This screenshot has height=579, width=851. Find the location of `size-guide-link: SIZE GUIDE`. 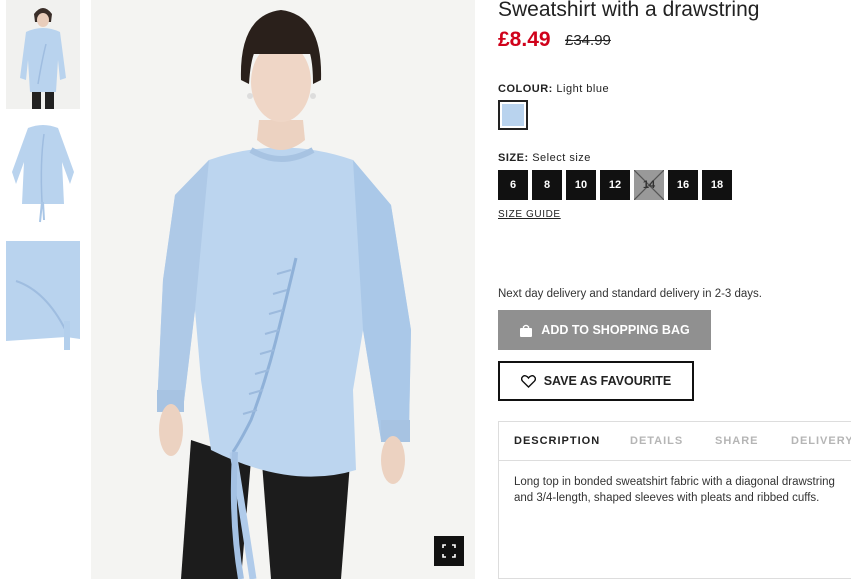

size-guide-link: SIZE GUIDE is located at coordinates (529, 214).